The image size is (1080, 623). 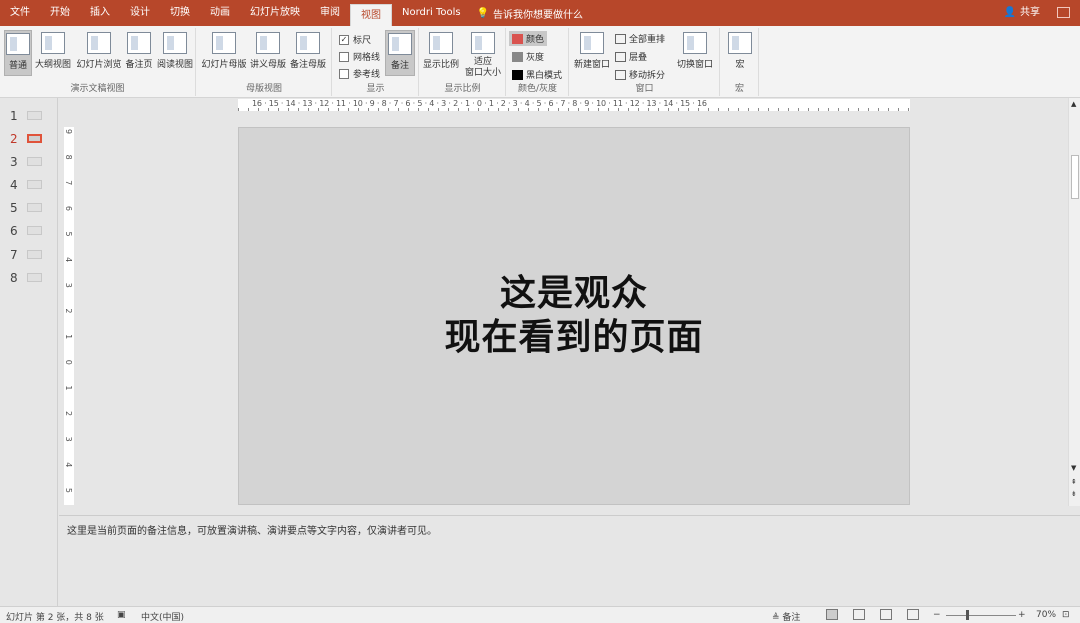 What do you see at coordinates (1074, 302) in the screenshot?
I see `vertical-scrollbar: ▲ ▼ ⇞ ⇟` at bounding box center [1074, 302].